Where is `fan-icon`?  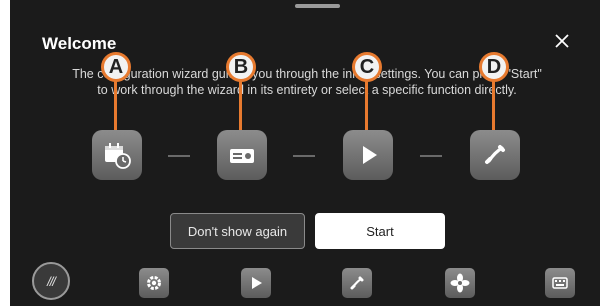 fan-icon is located at coordinates (460, 283).